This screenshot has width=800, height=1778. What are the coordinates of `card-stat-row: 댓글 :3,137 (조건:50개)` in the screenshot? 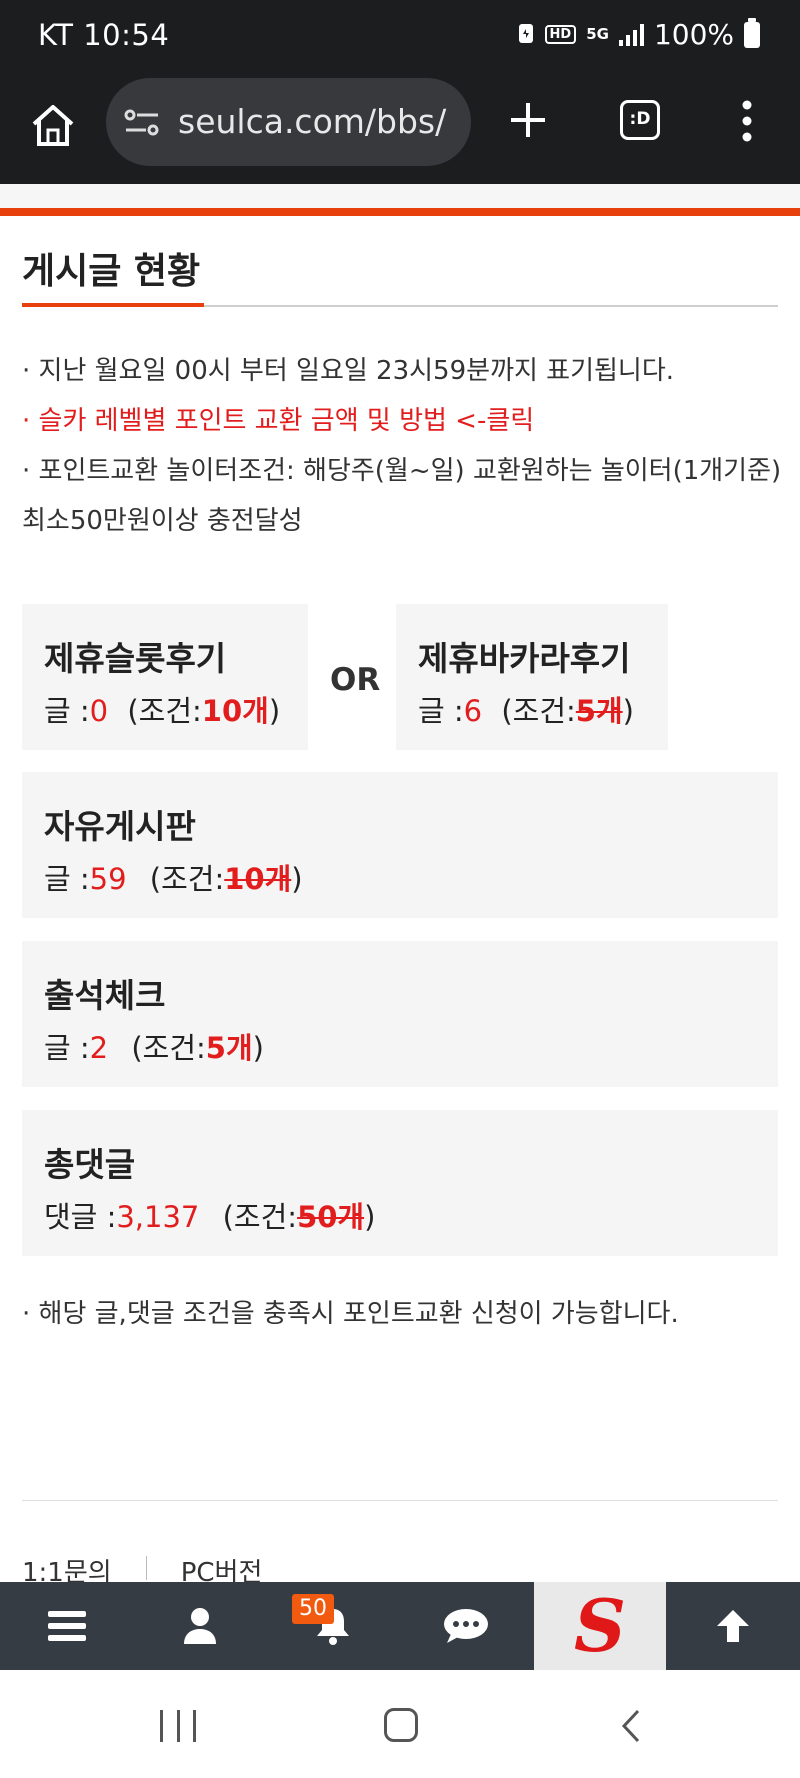 It's located at (209, 1215).